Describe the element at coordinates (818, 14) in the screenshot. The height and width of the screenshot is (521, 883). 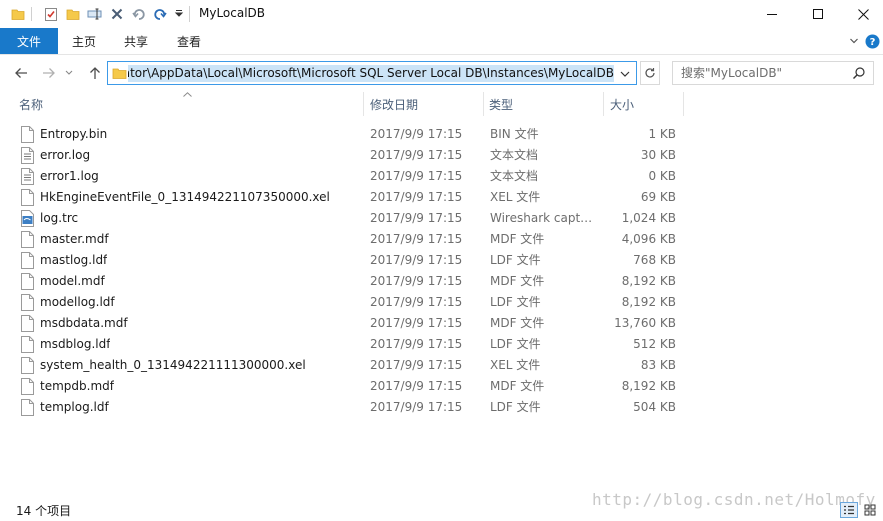
I see `maximize-button` at that location.